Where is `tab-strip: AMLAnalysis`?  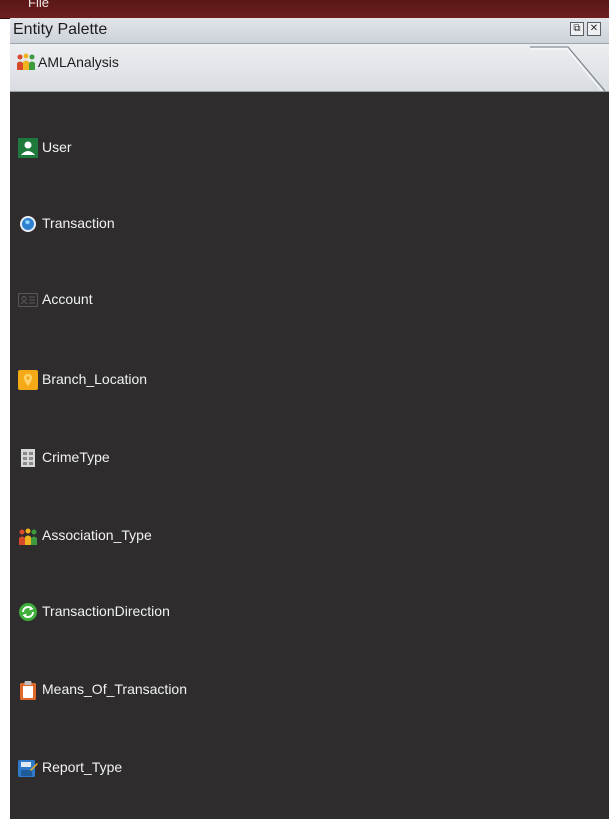 tab-strip: AMLAnalysis is located at coordinates (309, 68).